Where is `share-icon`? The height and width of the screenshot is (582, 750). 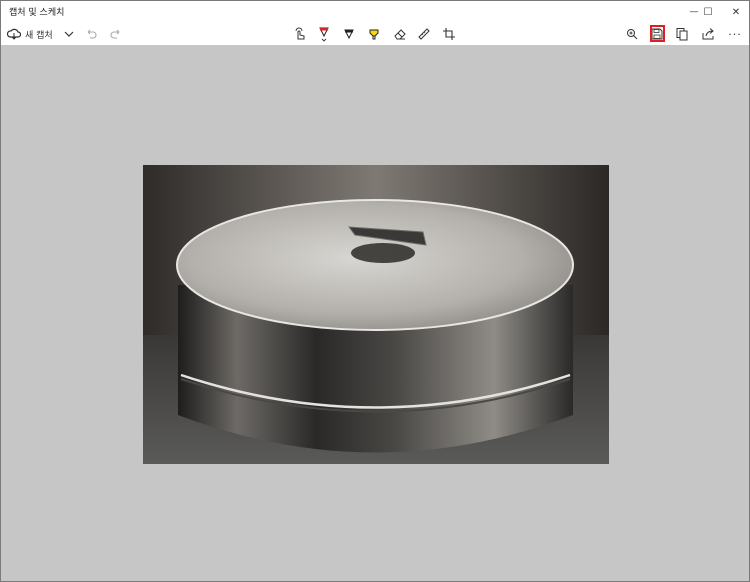
share-icon is located at coordinates (708, 34).